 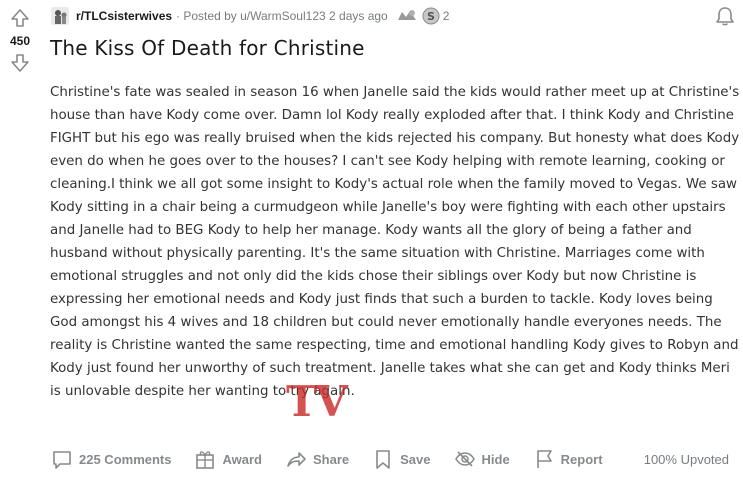 I want to click on save-button: Save, so click(x=401, y=459).